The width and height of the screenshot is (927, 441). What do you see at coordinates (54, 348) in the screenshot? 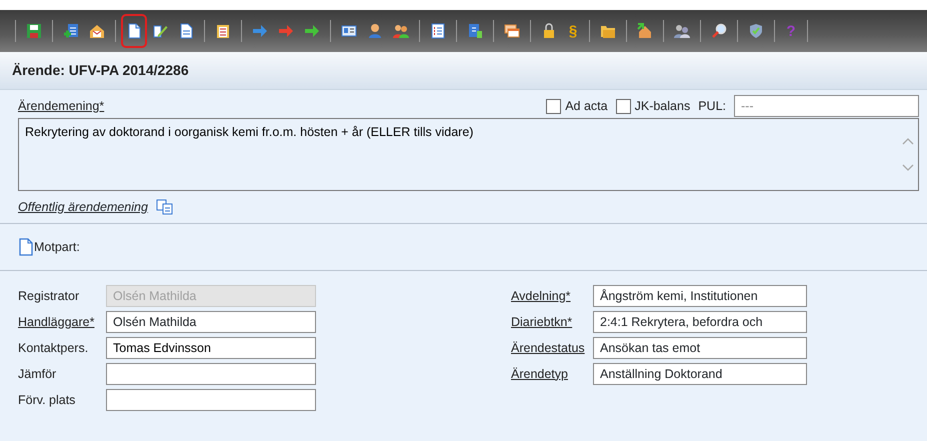
I see `field-label: Kontaktpers.` at bounding box center [54, 348].